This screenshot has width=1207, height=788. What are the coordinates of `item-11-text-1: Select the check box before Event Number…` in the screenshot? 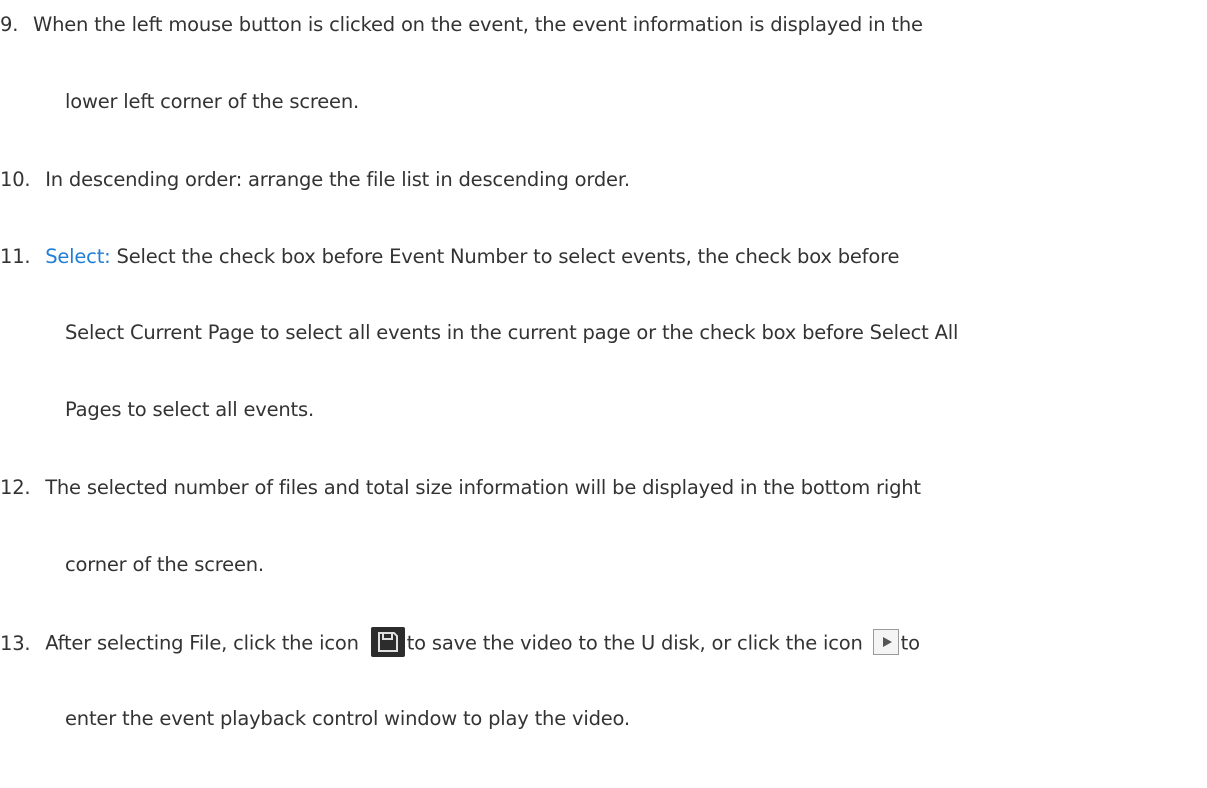 It's located at (505, 256).